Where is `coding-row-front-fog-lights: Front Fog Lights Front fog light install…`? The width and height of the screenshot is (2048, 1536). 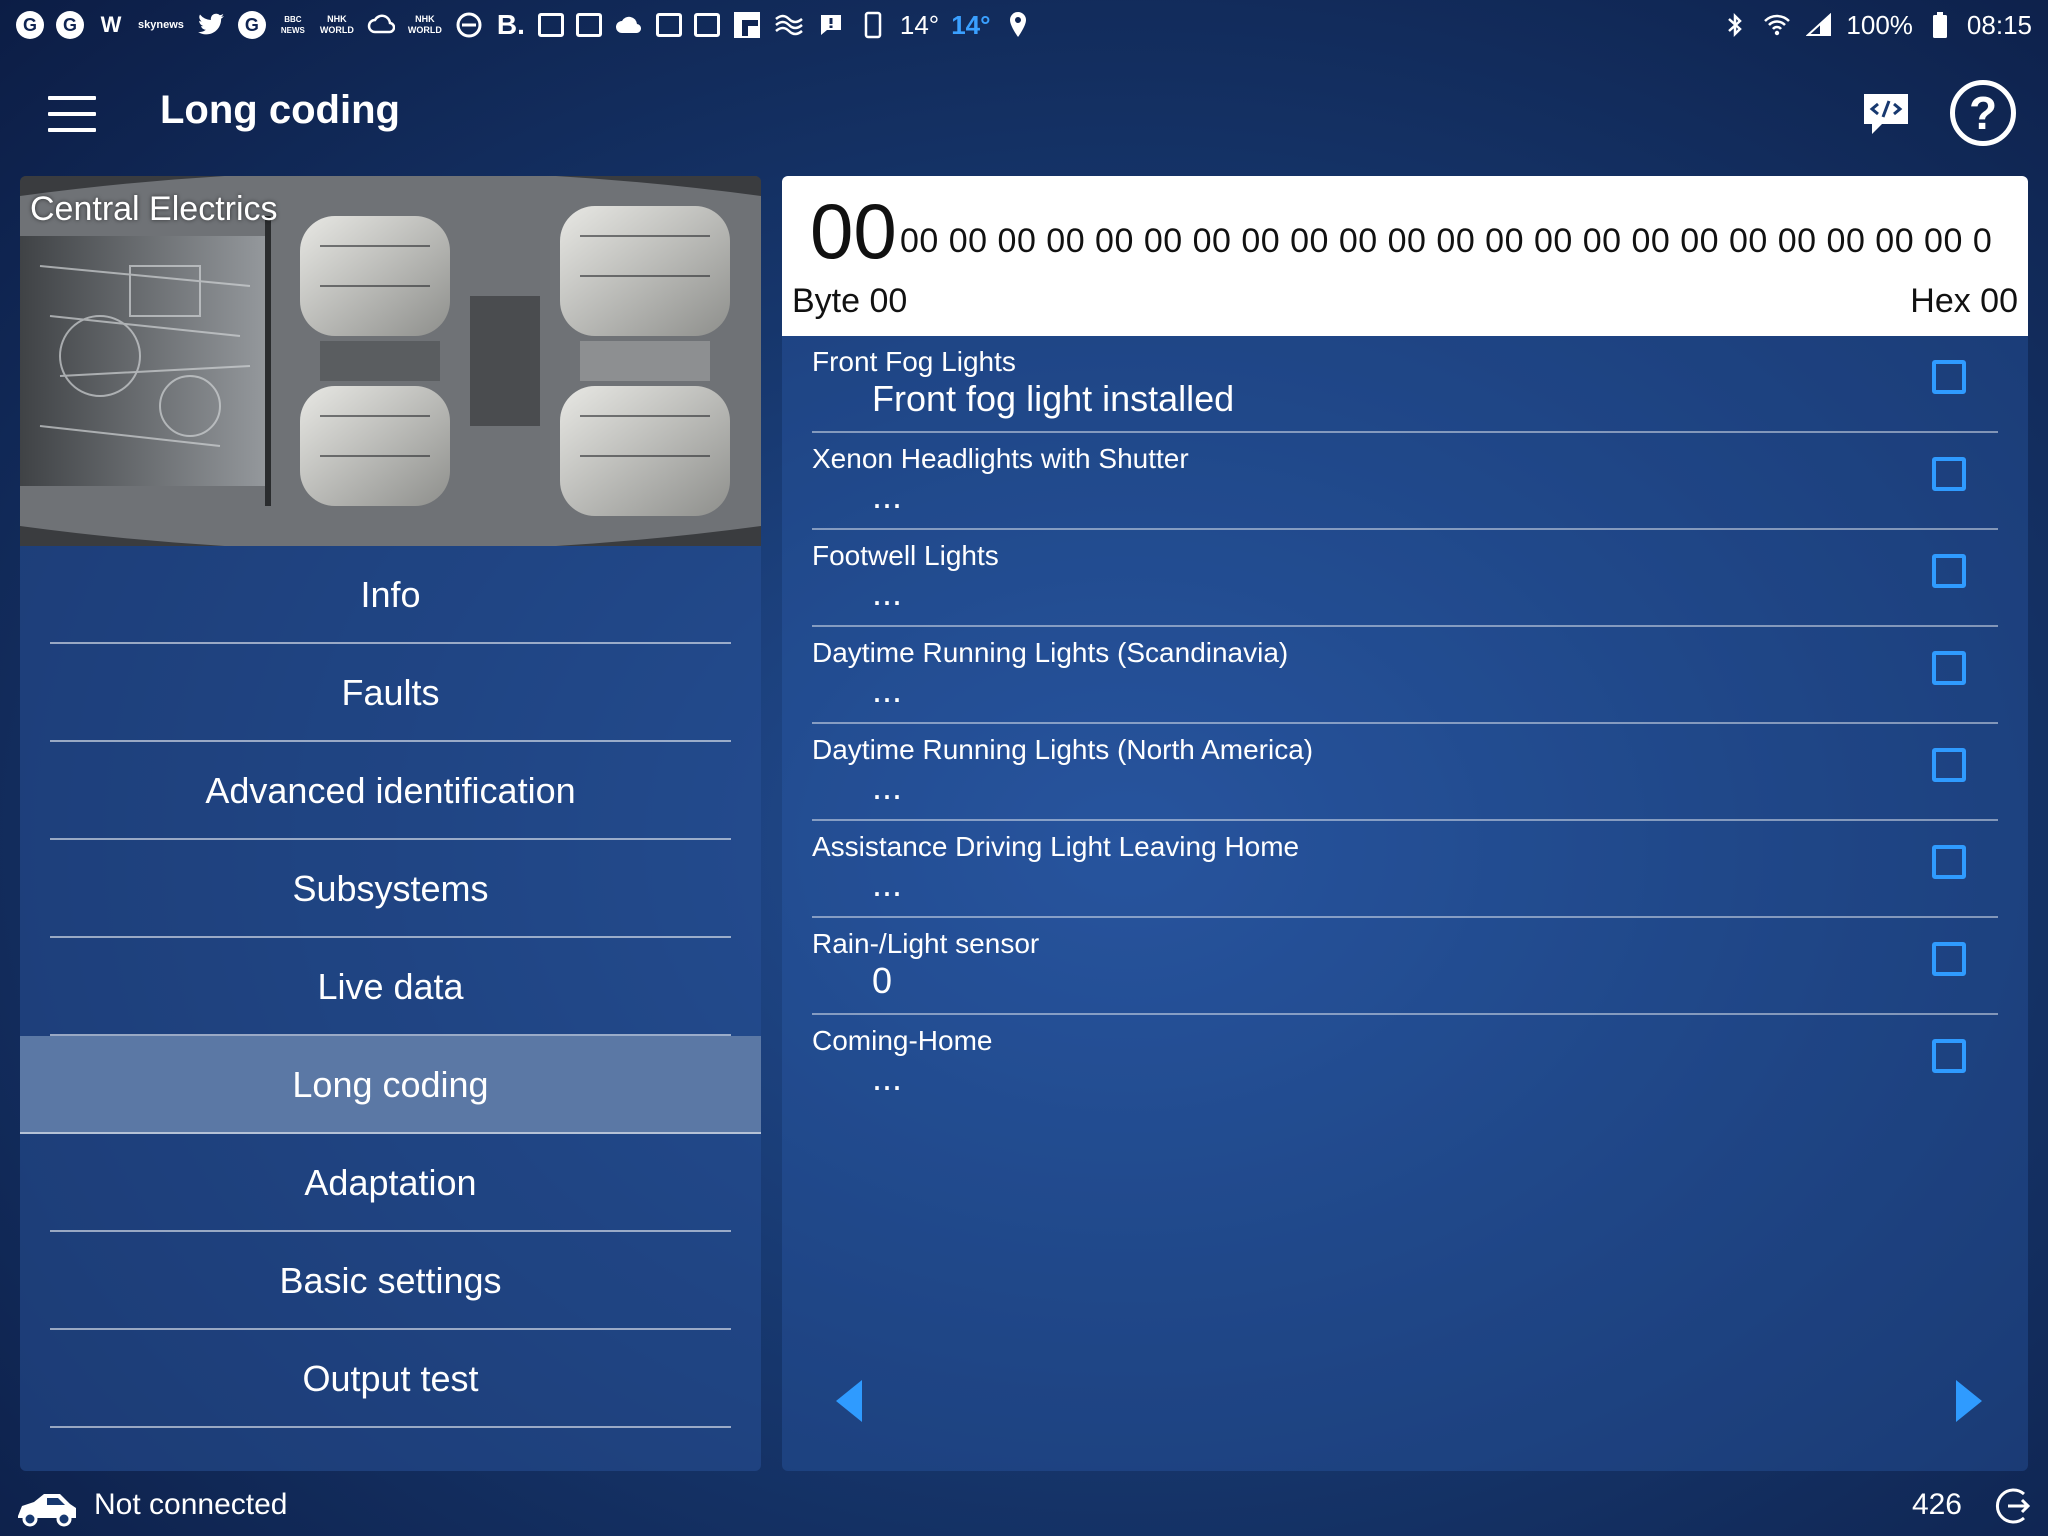 coding-row-front-fog-lights: Front Fog Lights Front fog light install… is located at coordinates (1405, 384).